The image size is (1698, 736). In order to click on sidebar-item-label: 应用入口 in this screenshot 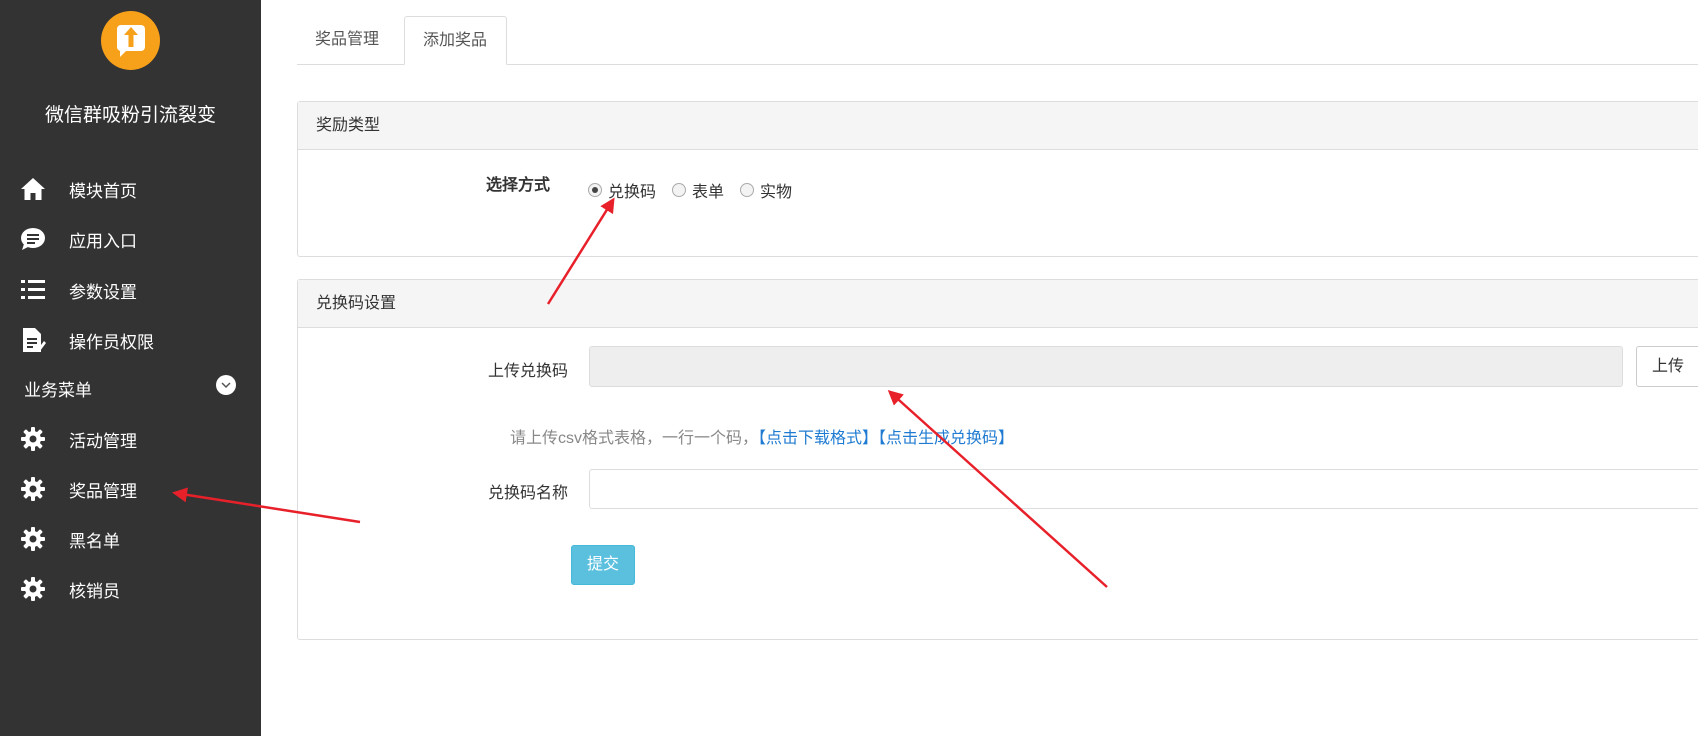, I will do `click(103, 241)`.